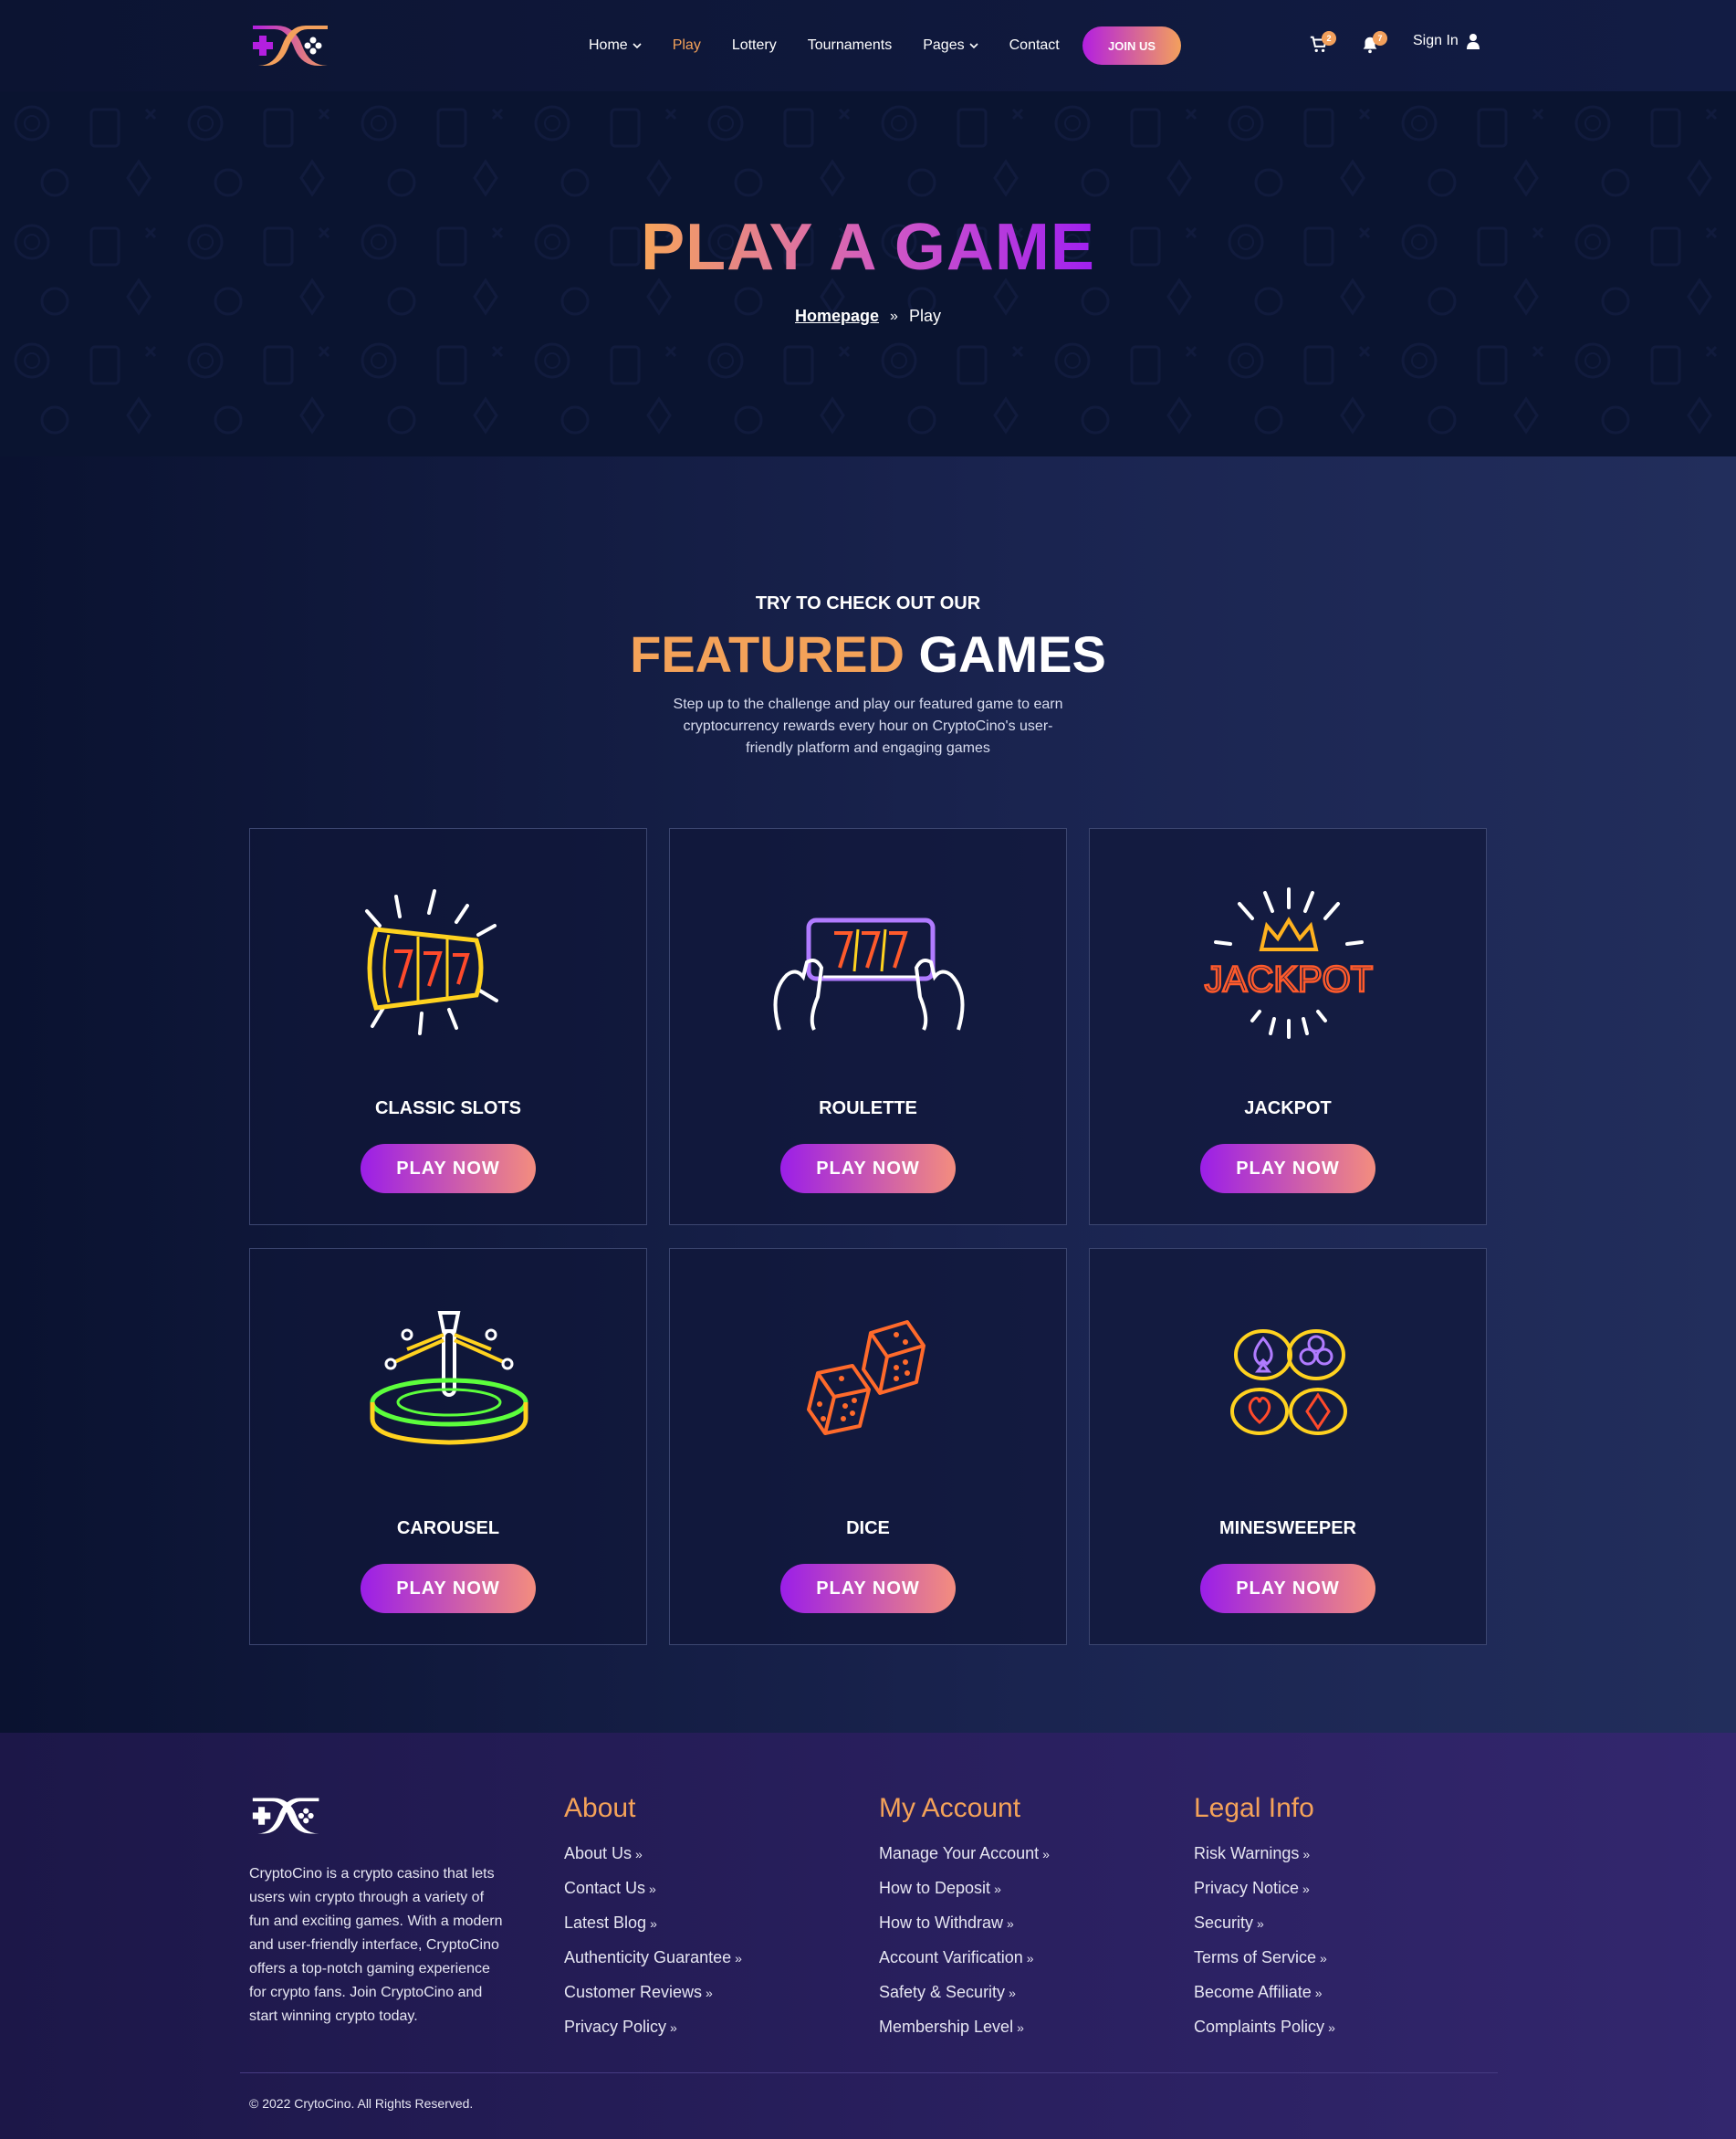 This screenshot has height=2139, width=1736. I want to click on nav-item-label: Play, so click(686, 45).